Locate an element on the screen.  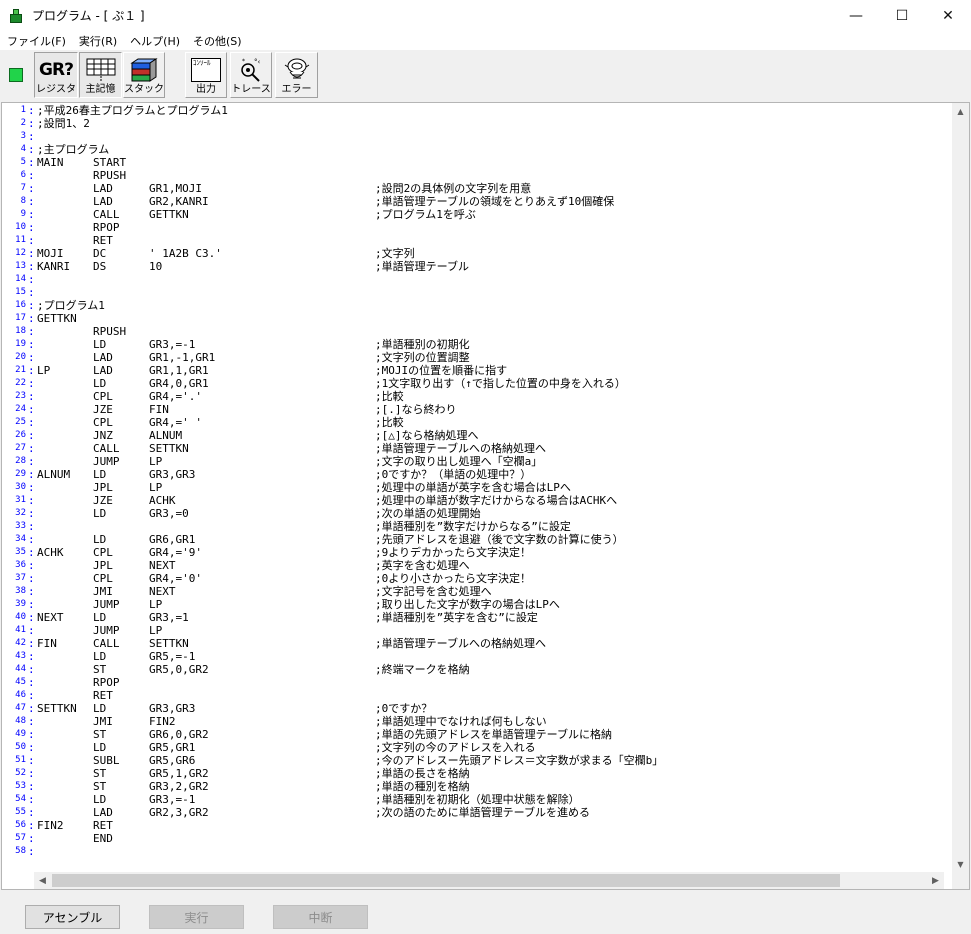
stop-button: 中断 is located at coordinates (320, 917).